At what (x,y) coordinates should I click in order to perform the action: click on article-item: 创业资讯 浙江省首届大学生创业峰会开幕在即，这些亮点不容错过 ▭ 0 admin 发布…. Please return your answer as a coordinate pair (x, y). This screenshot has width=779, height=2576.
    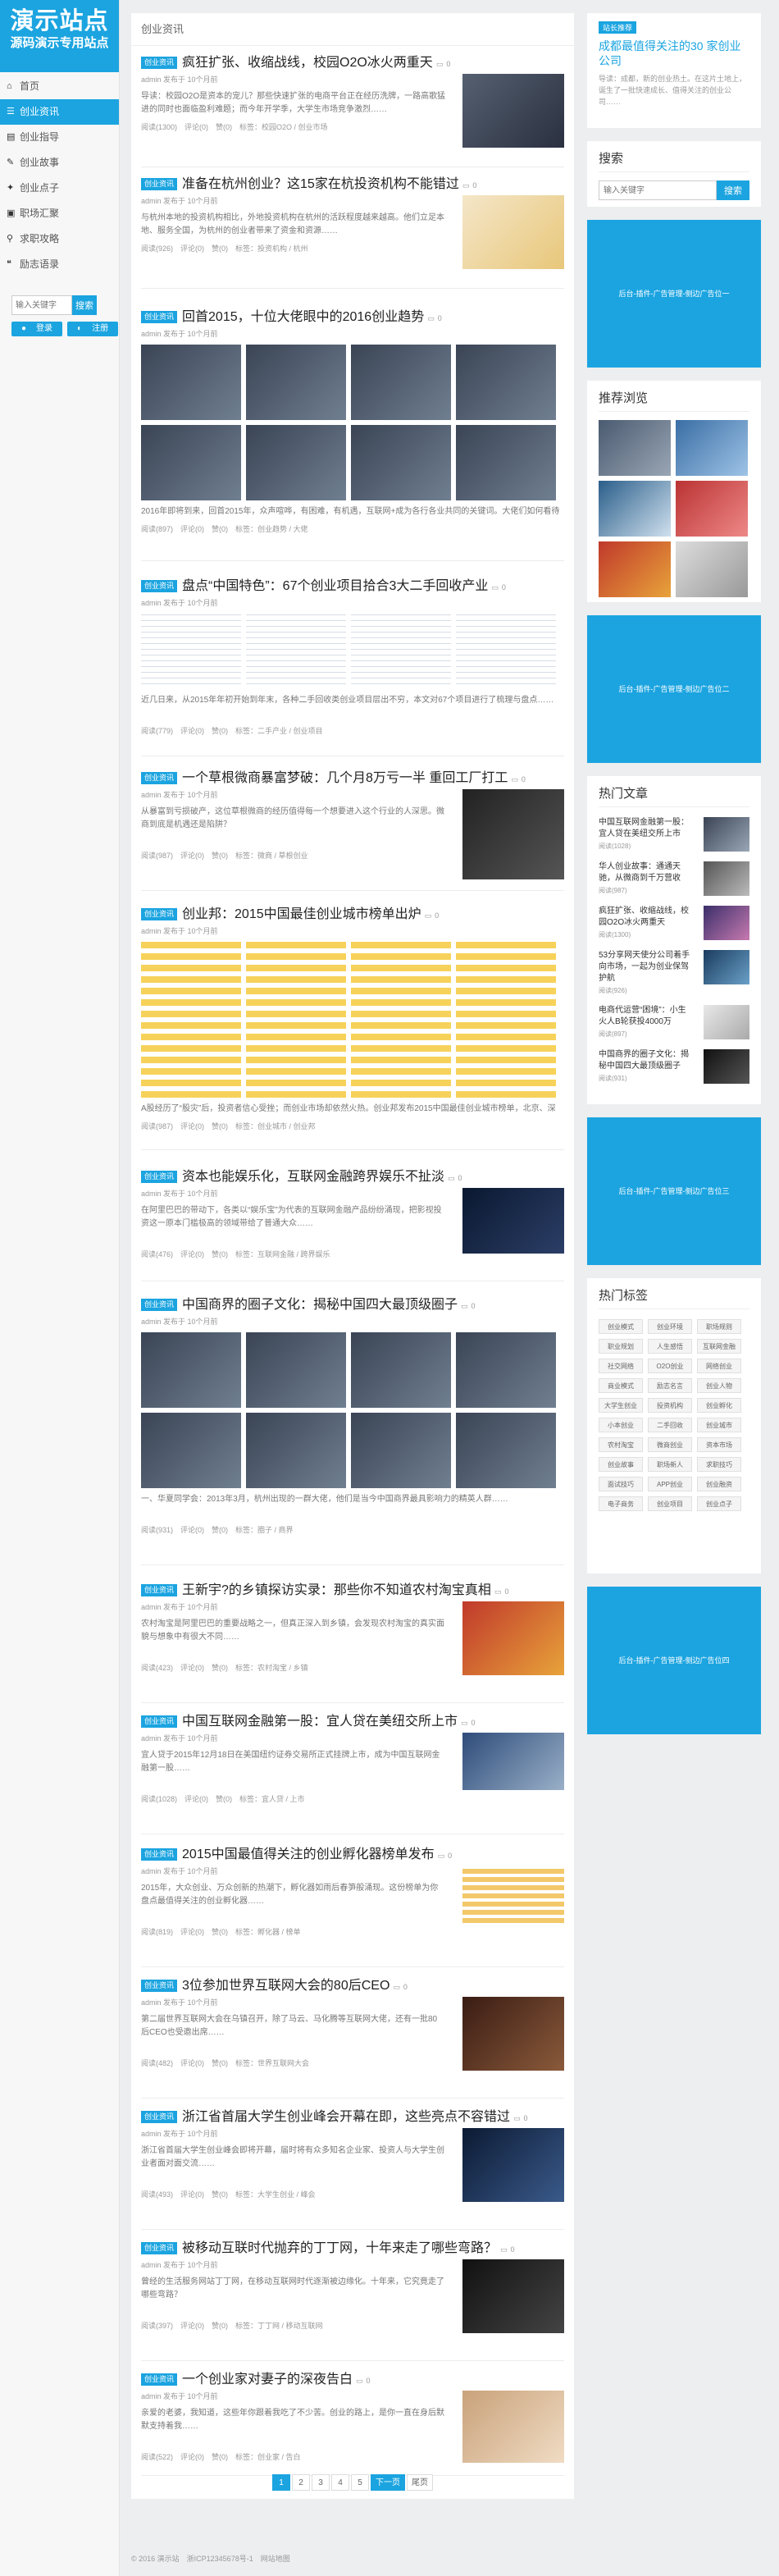
    Looking at the image, I should click on (352, 2168).